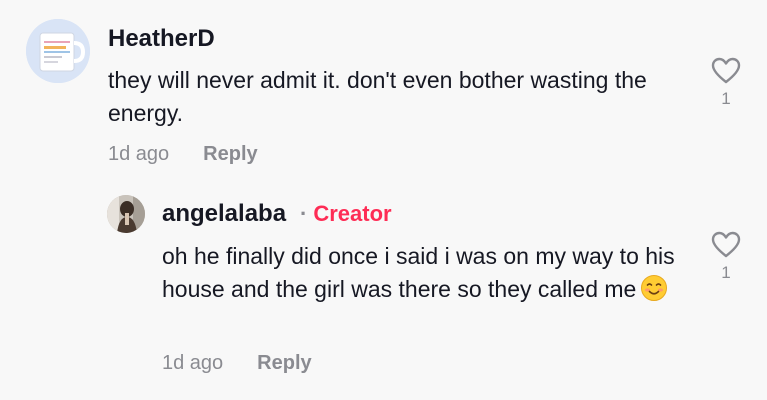 The height and width of the screenshot is (400, 767). What do you see at coordinates (183, 154) in the screenshot?
I see `comment-meta: 1d ago Reply` at bounding box center [183, 154].